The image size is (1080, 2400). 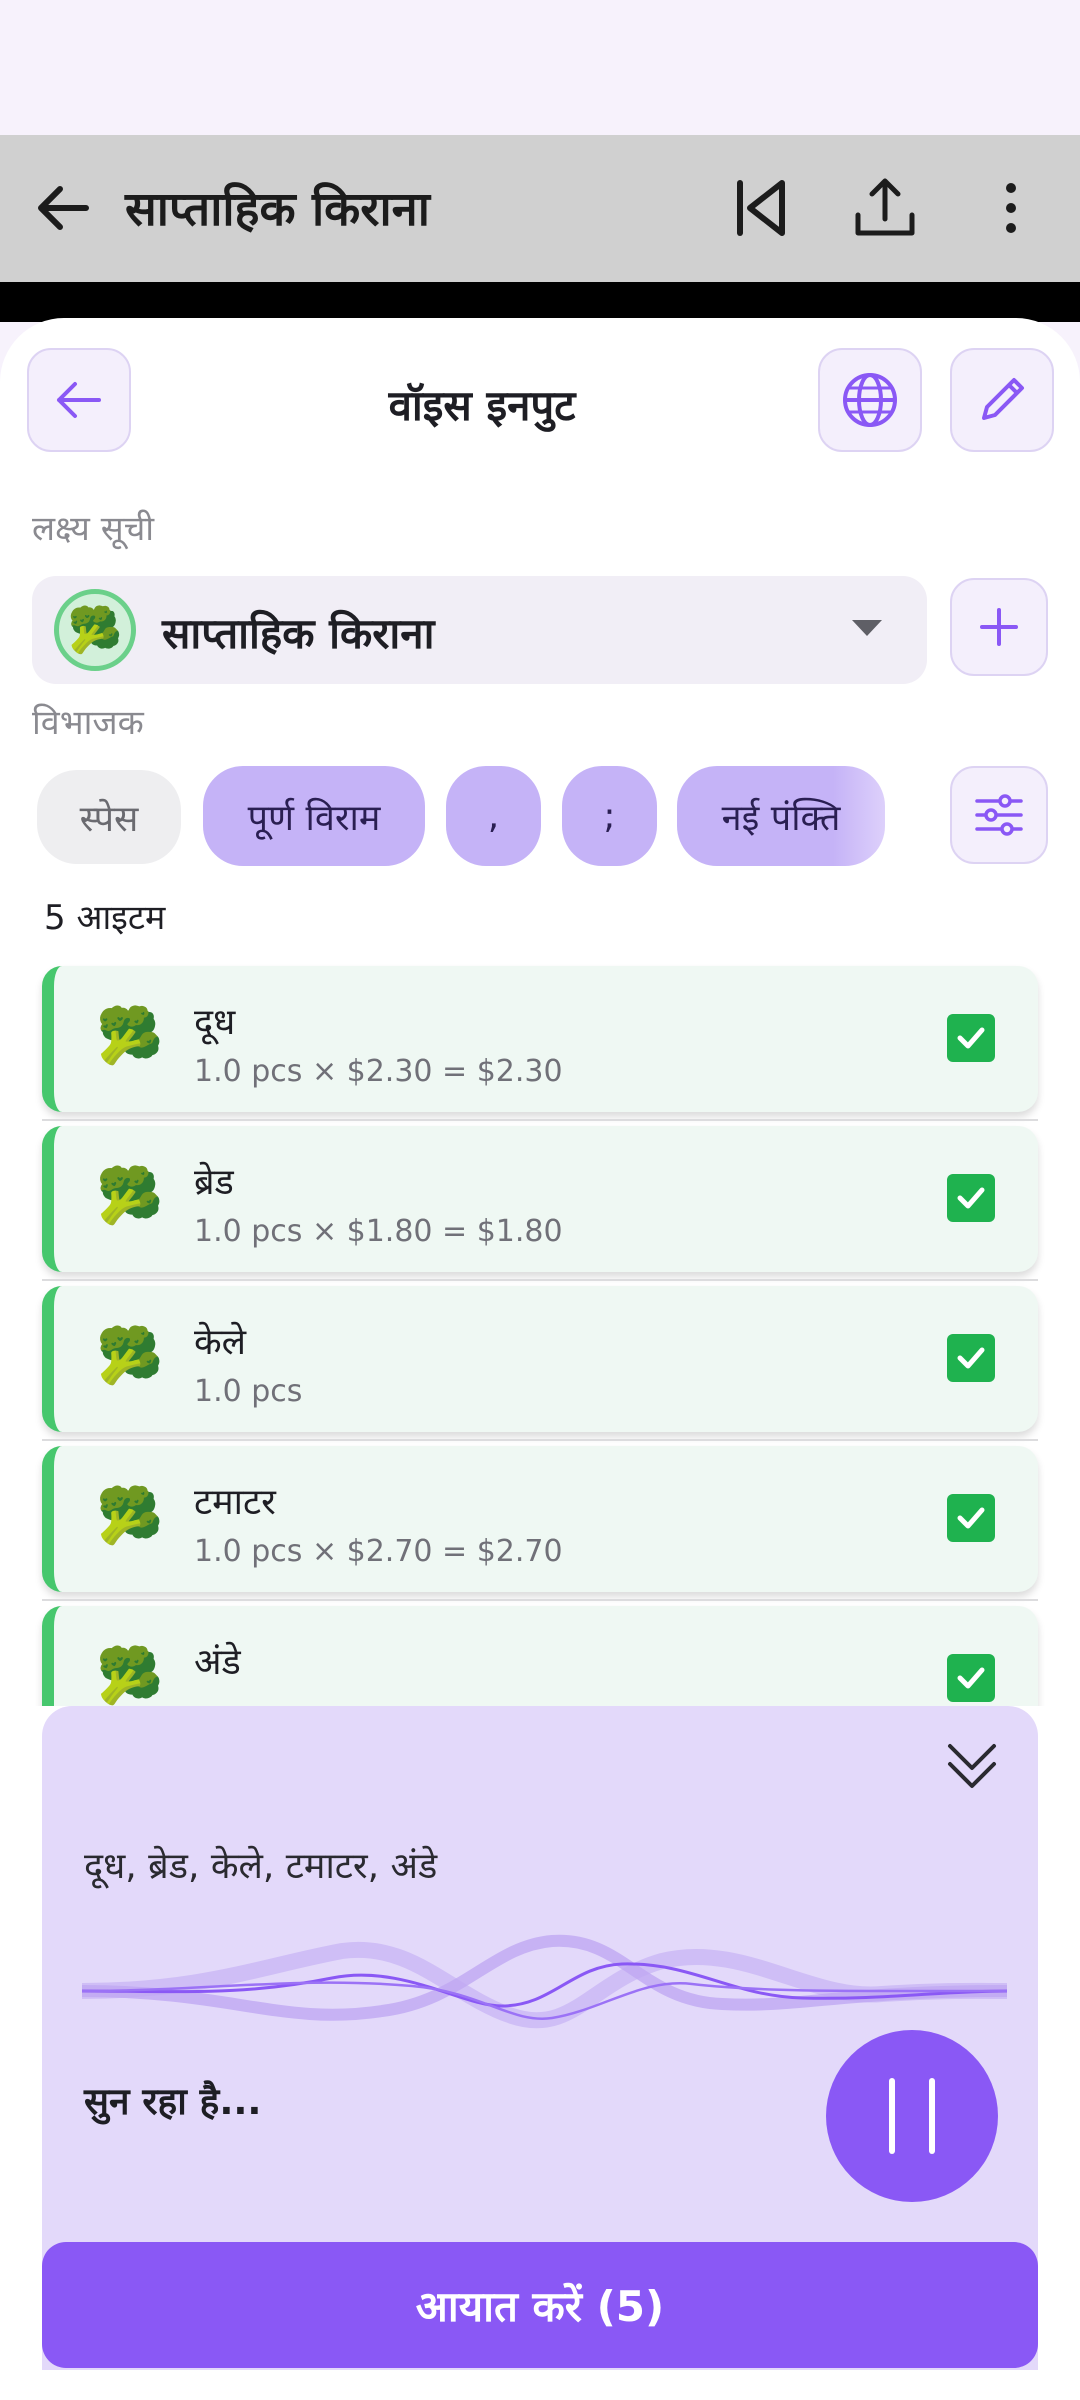 What do you see at coordinates (215, 1022) in the screenshot?
I see `item-name: दूध` at bounding box center [215, 1022].